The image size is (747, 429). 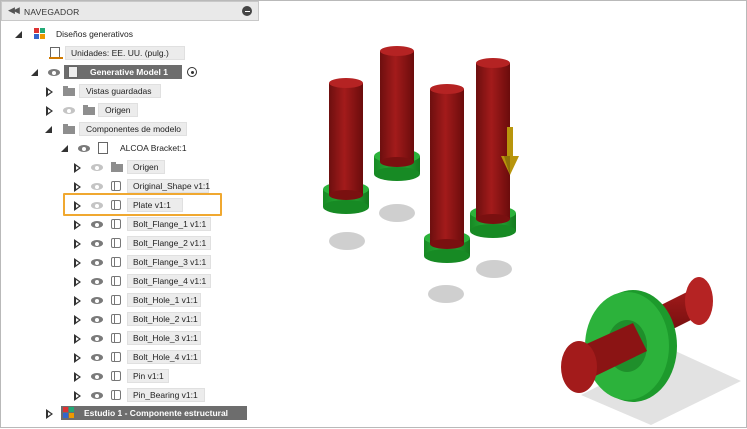 What do you see at coordinates (170, 281) in the screenshot?
I see `tree-item-label: Bolt_Flange_4 v1:1` at bounding box center [170, 281].